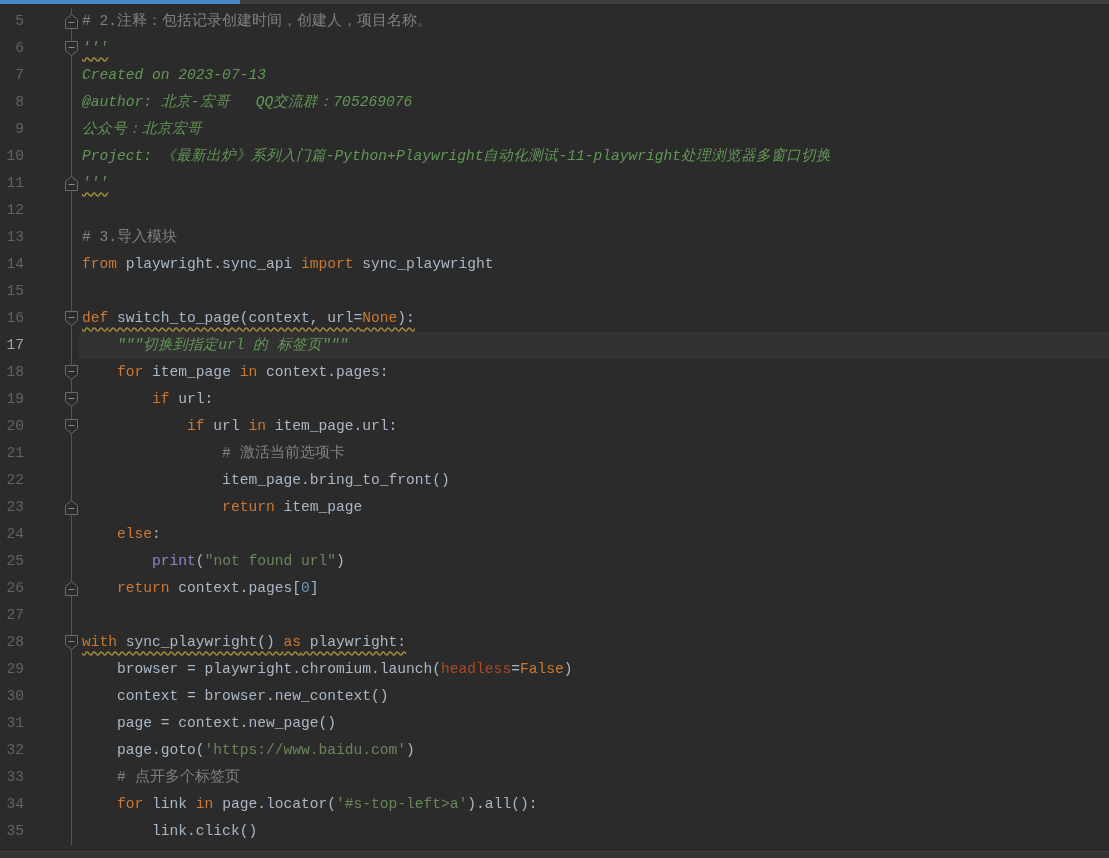 This screenshot has width=1109, height=858. Describe the element at coordinates (335, 480) in the screenshot. I see `code-line: item_page.bring_to_front()` at that location.